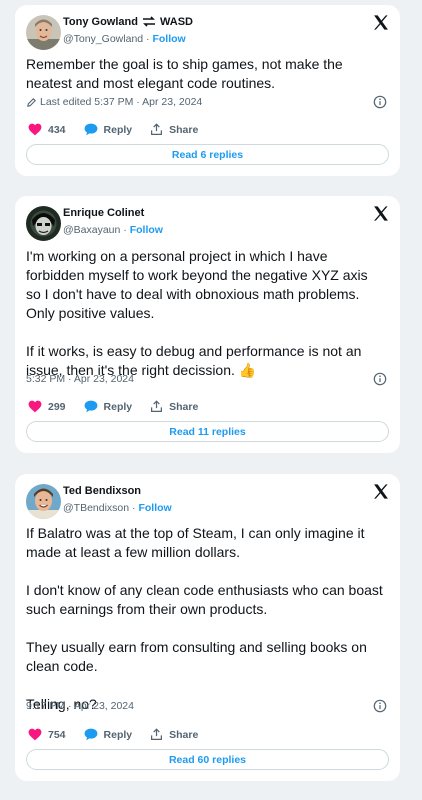 The width and height of the screenshot is (422, 800). What do you see at coordinates (100, 22) in the screenshot?
I see `author-name: Tony Gowland` at bounding box center [100, 22].